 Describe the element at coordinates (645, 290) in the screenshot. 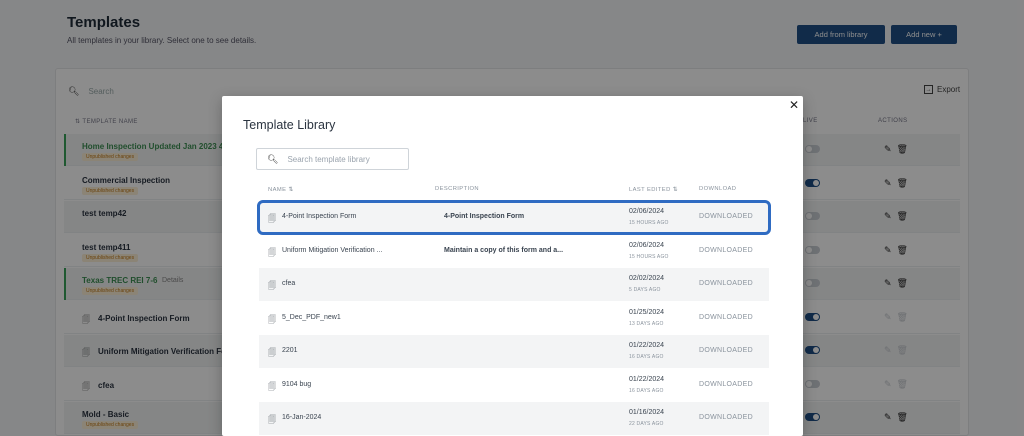

I see `last-edited-relative: 5 DAYS AGO` at that location.